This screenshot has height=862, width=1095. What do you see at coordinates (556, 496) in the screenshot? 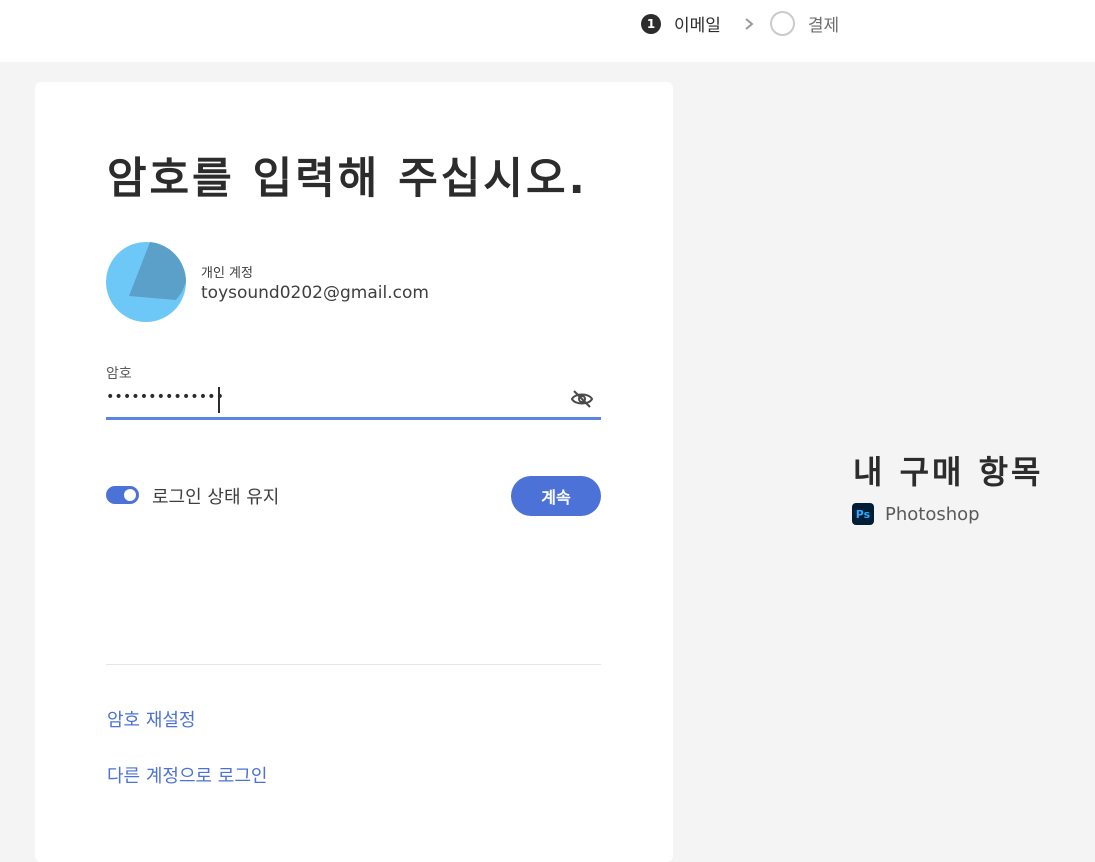
I see `continue-button: 계속` at bounding box center [556, 496].